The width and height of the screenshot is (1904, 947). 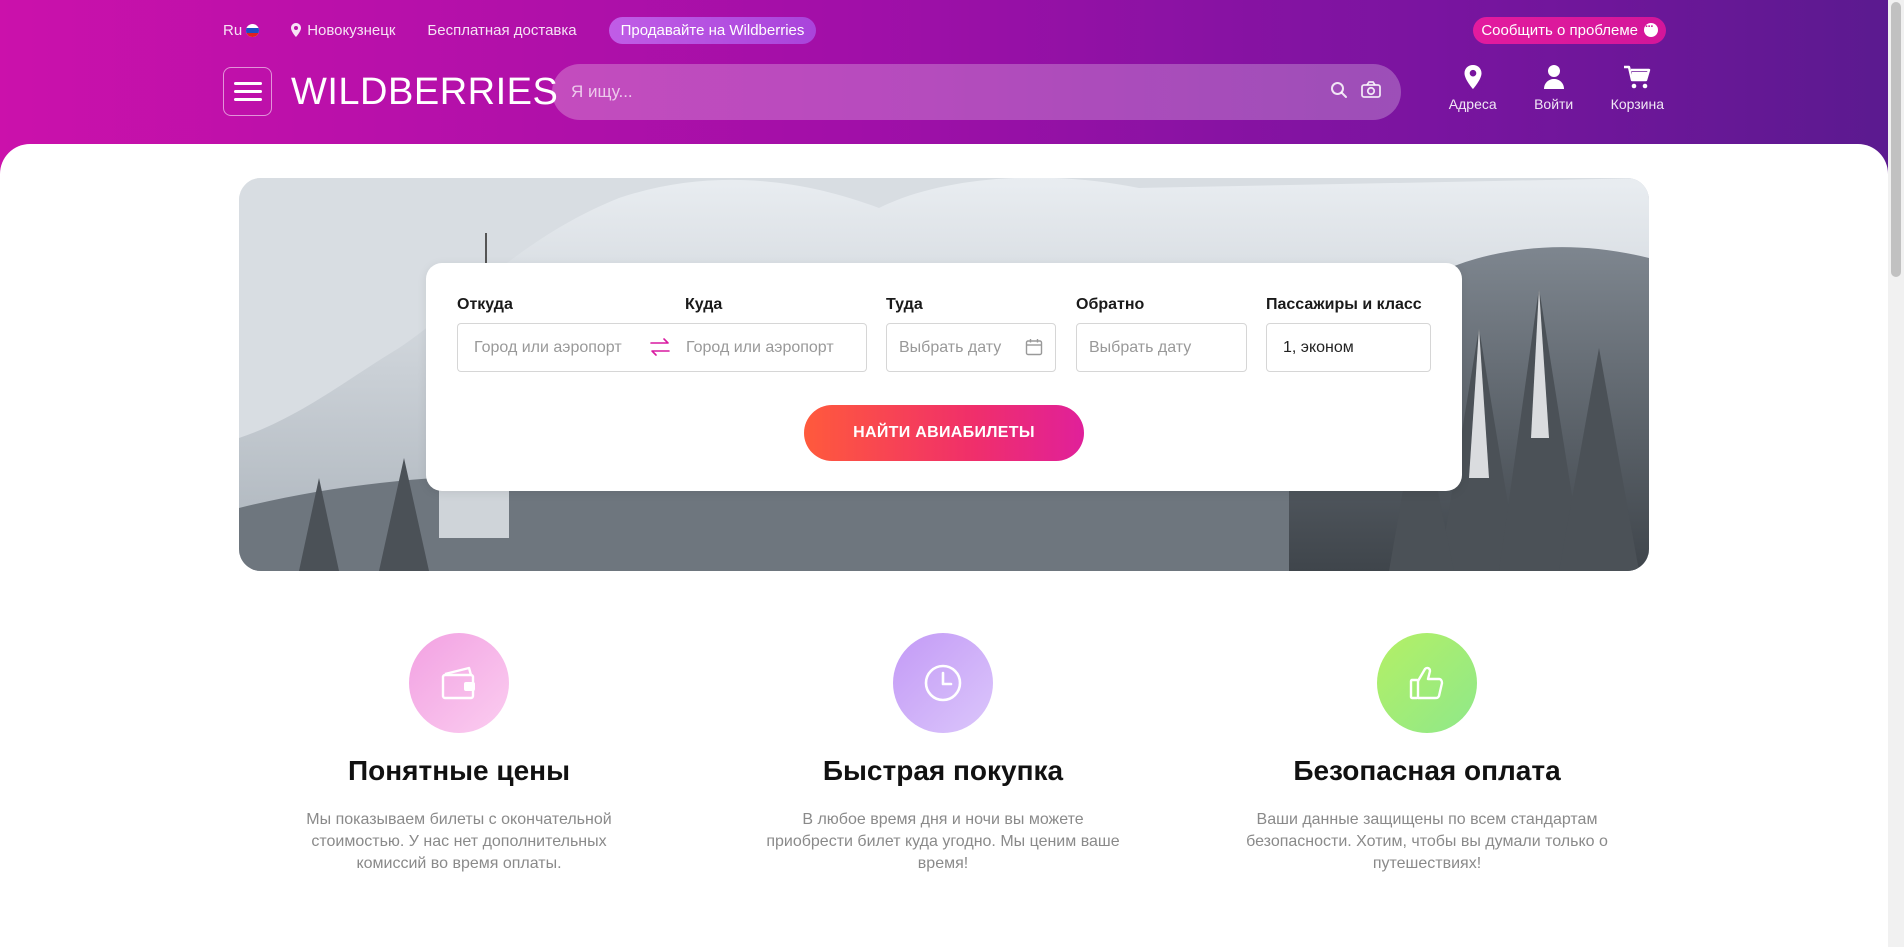 What do you see at coordinates (1318, 347) in the screenshot?
I see `passengers-value: 1, эконом` at bounding box center [1318, 347].